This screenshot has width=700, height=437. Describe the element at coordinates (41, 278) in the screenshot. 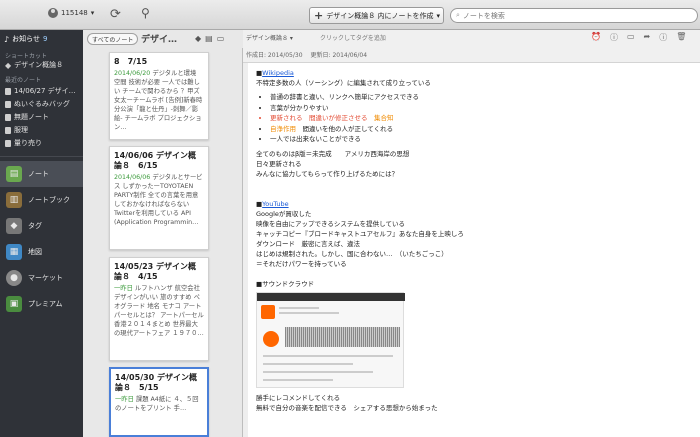

I see `sidebar-item-market: ● マーケット` at that location.